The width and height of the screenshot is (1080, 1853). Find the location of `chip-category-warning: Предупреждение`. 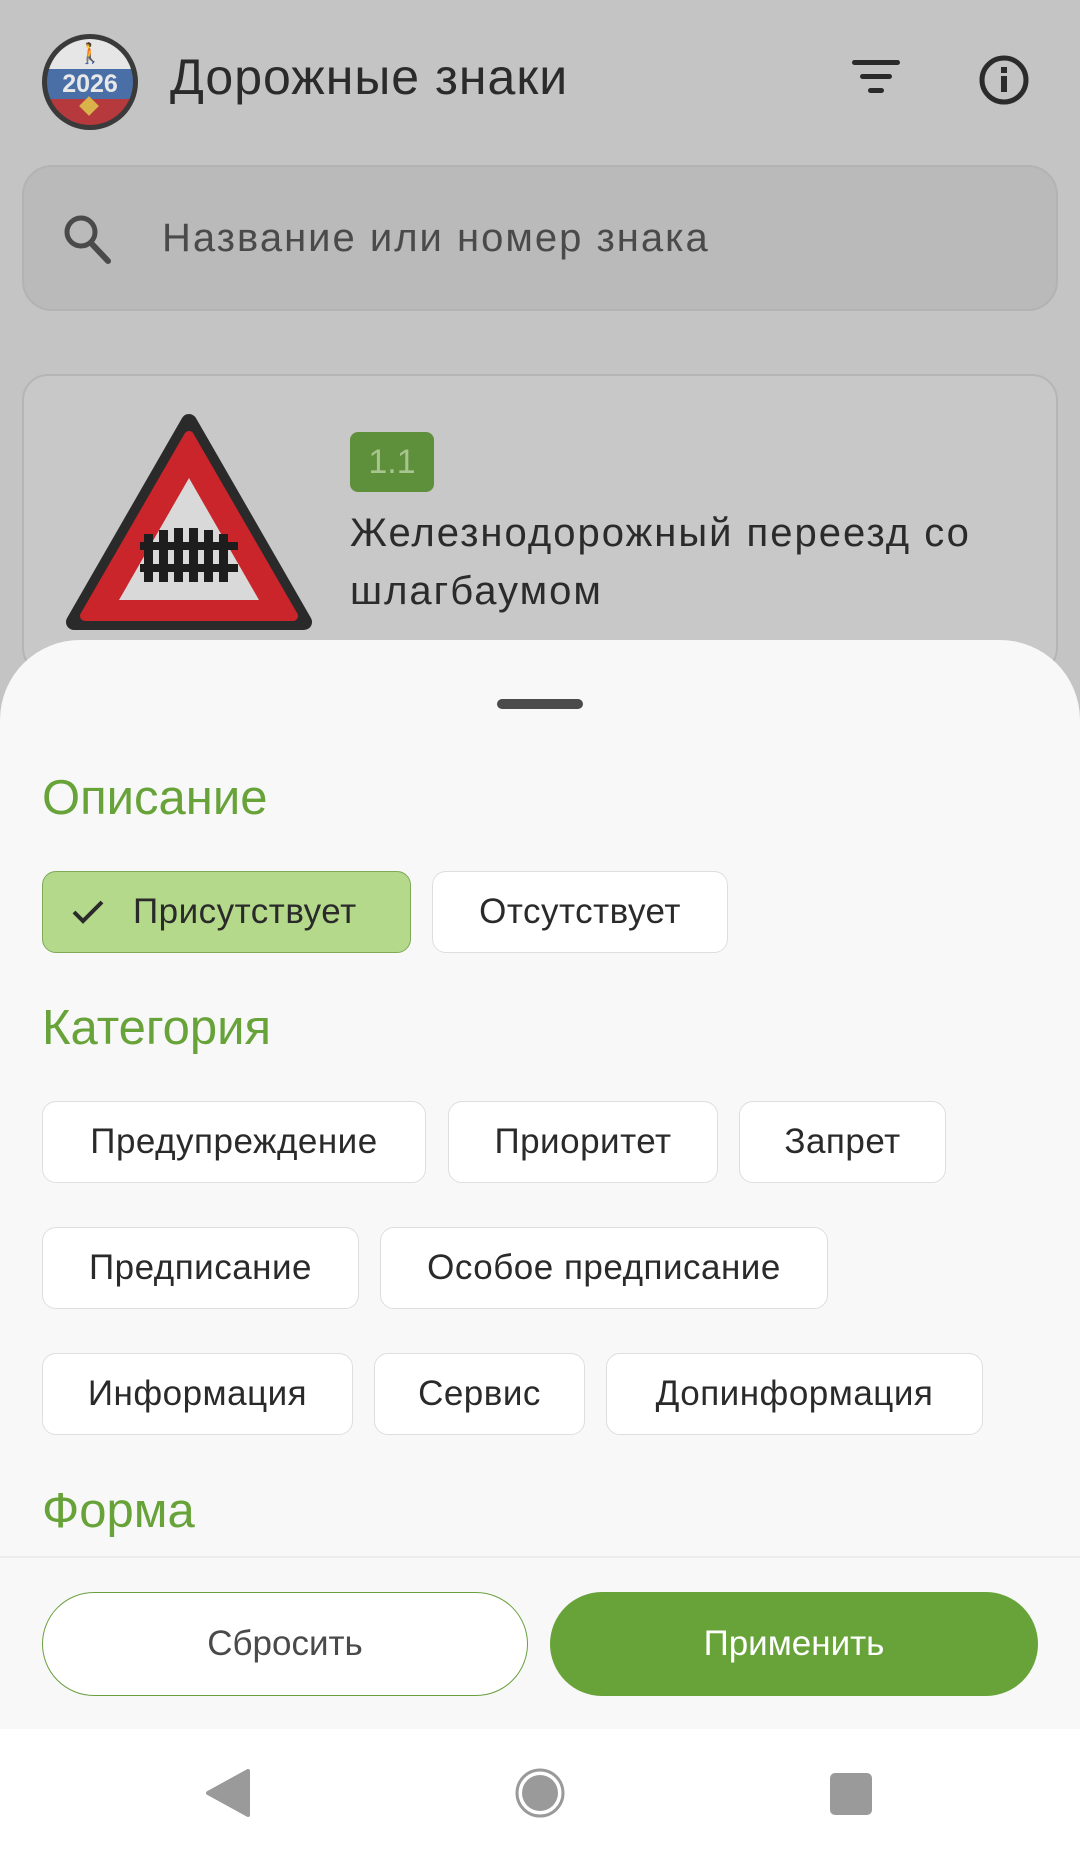

chip-category-warning: Предупреждение is located at coordinates (234, 1142).